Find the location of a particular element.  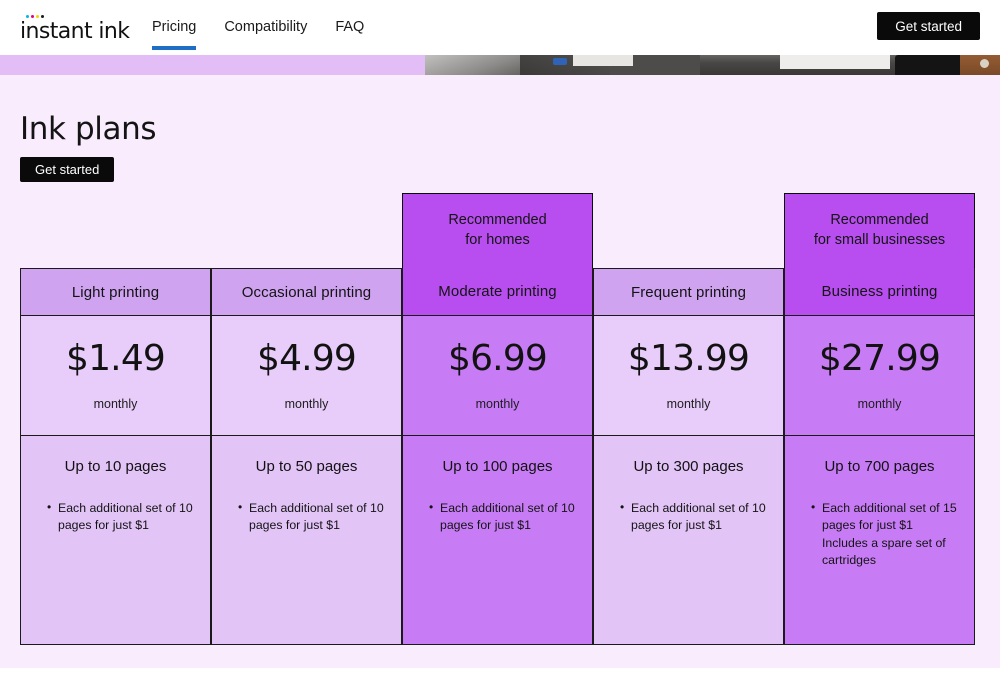

cmyk-dots-icon is located at coordinates (35, 16).